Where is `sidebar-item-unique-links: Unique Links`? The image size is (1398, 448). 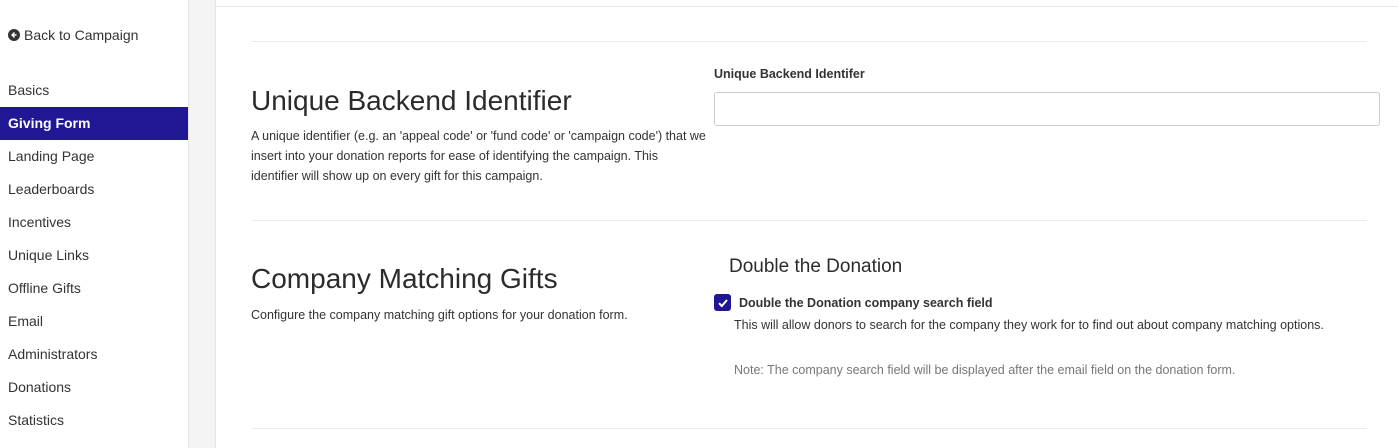 sidebar-item-unique-links: Unique Links is located at coordinates (94, 255).